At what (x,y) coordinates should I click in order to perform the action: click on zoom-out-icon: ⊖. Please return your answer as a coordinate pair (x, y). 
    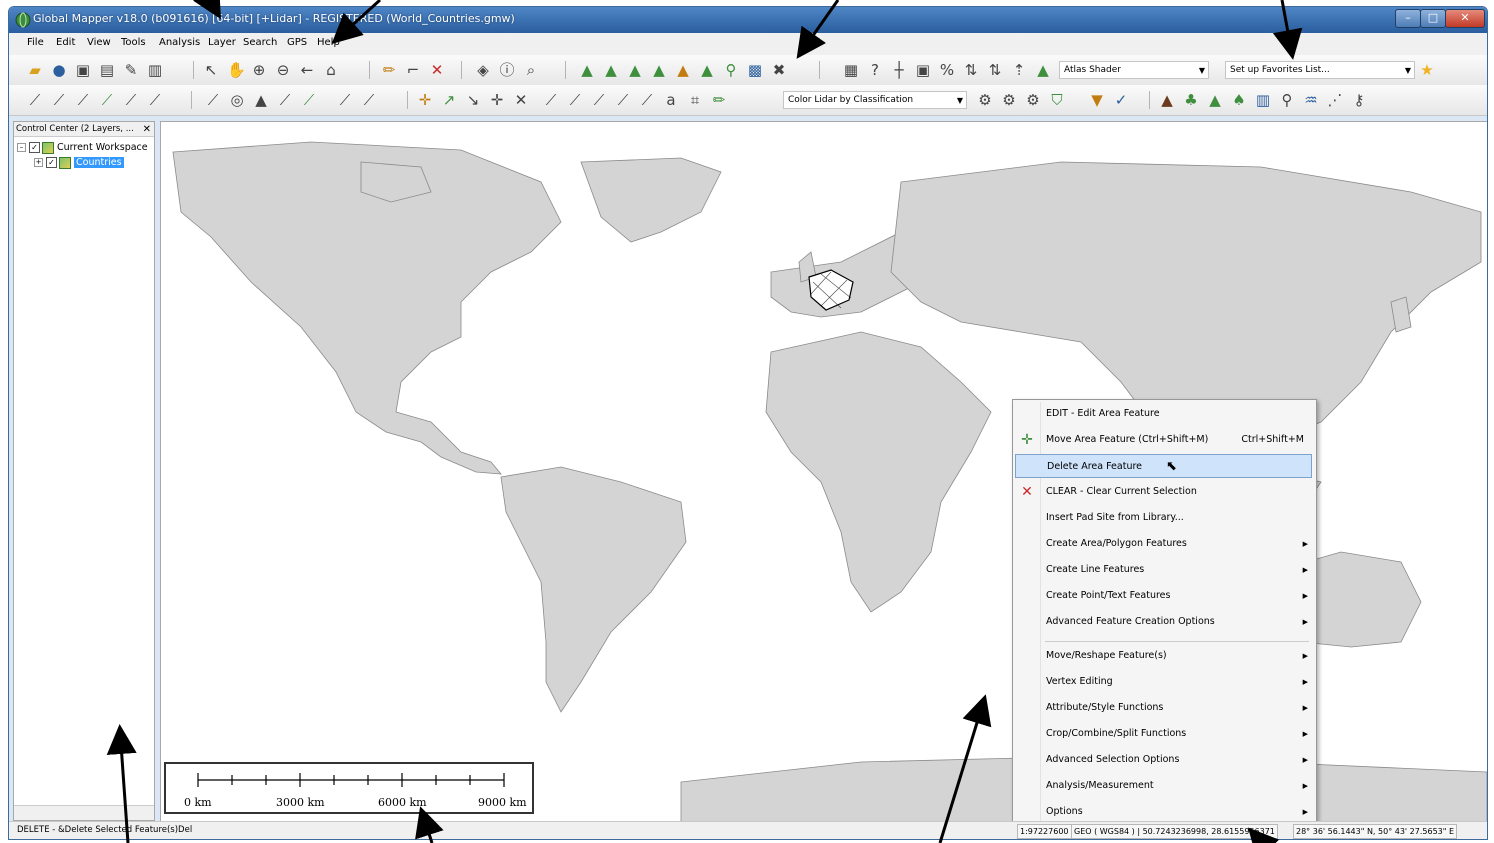
    Looking at the image, I should click on (283, 70).